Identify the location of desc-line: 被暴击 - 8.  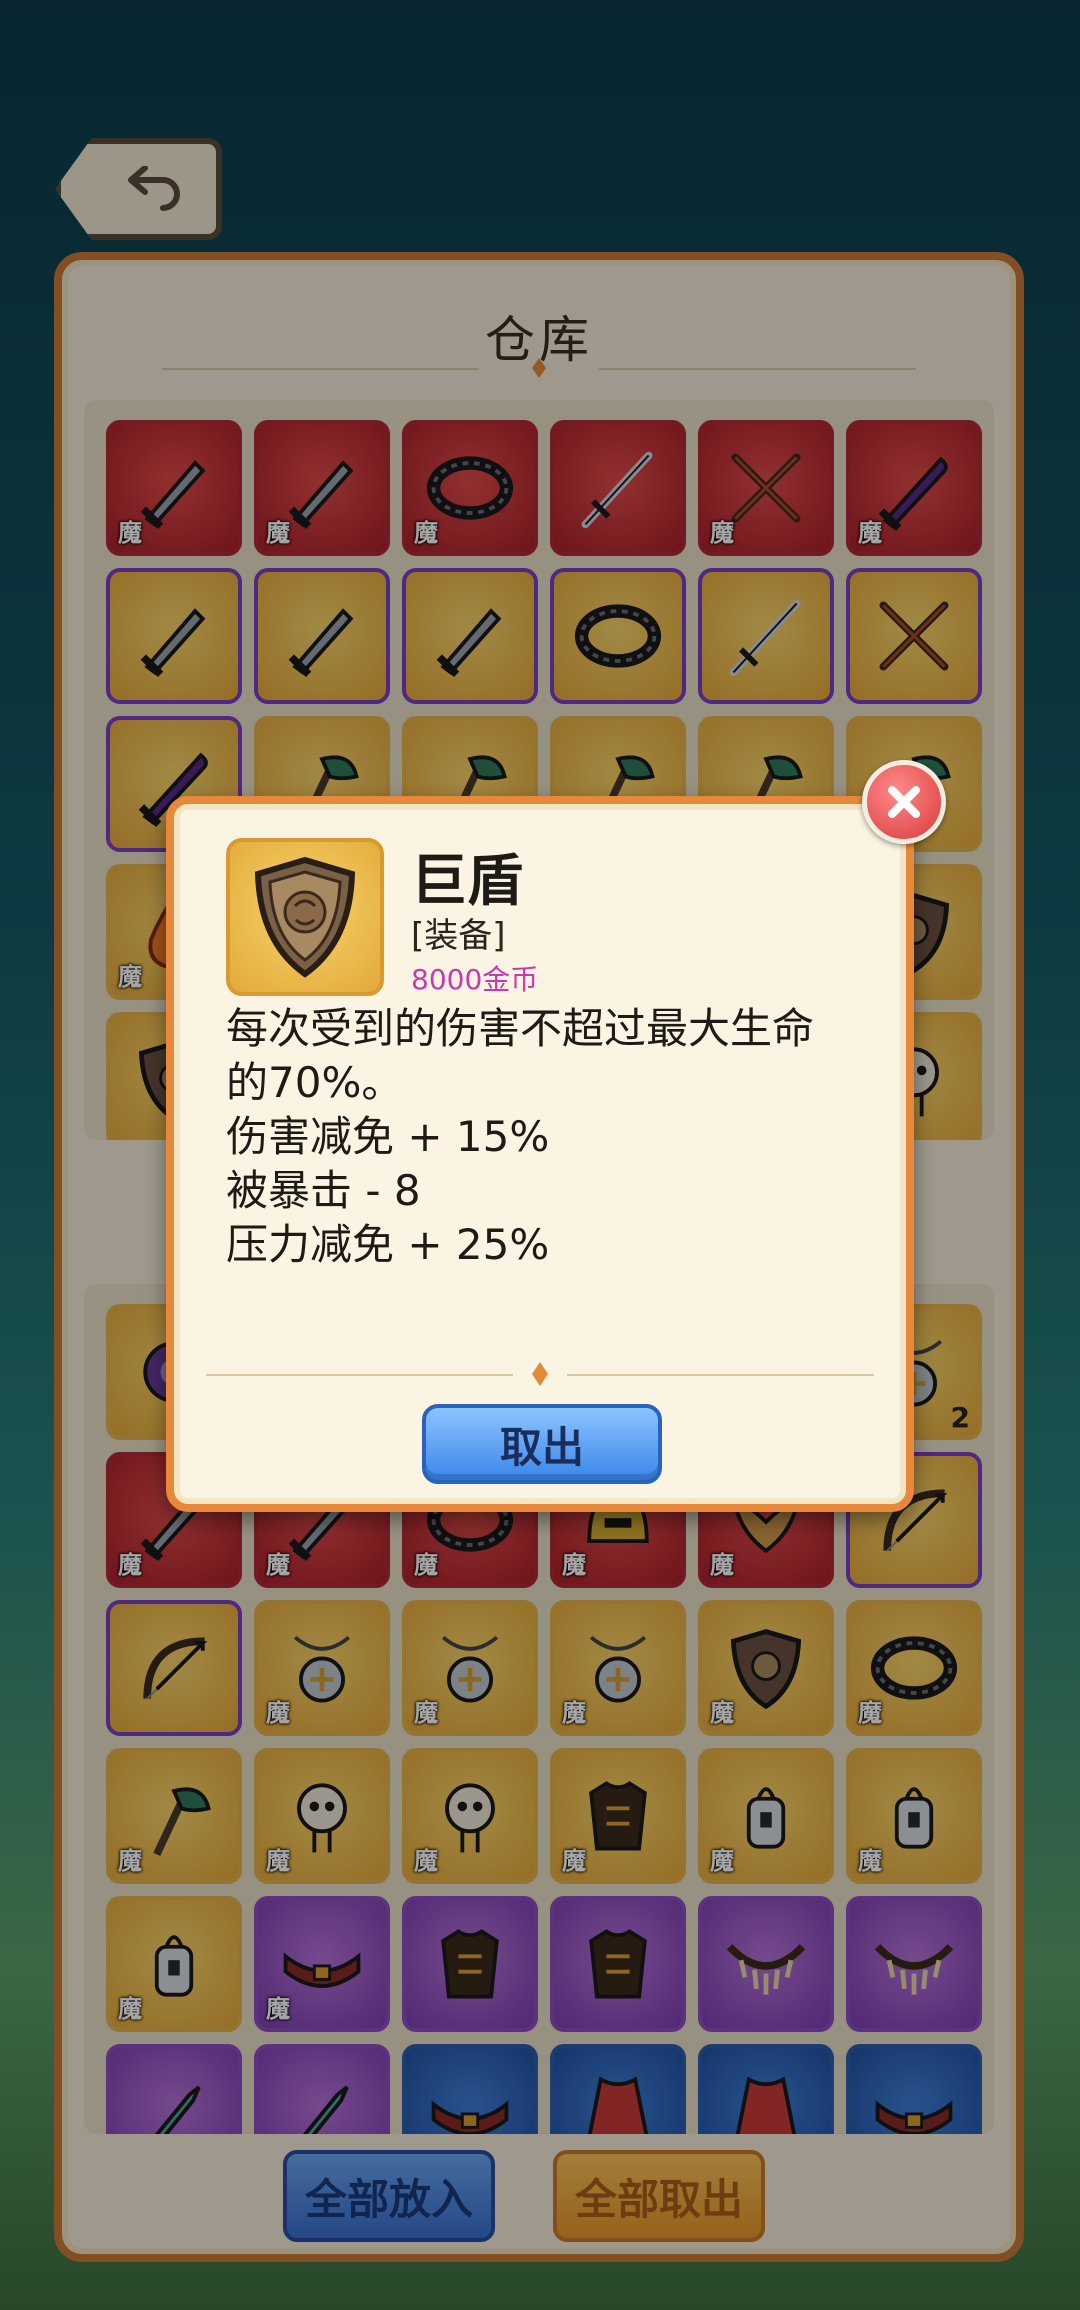
(323, 1190).